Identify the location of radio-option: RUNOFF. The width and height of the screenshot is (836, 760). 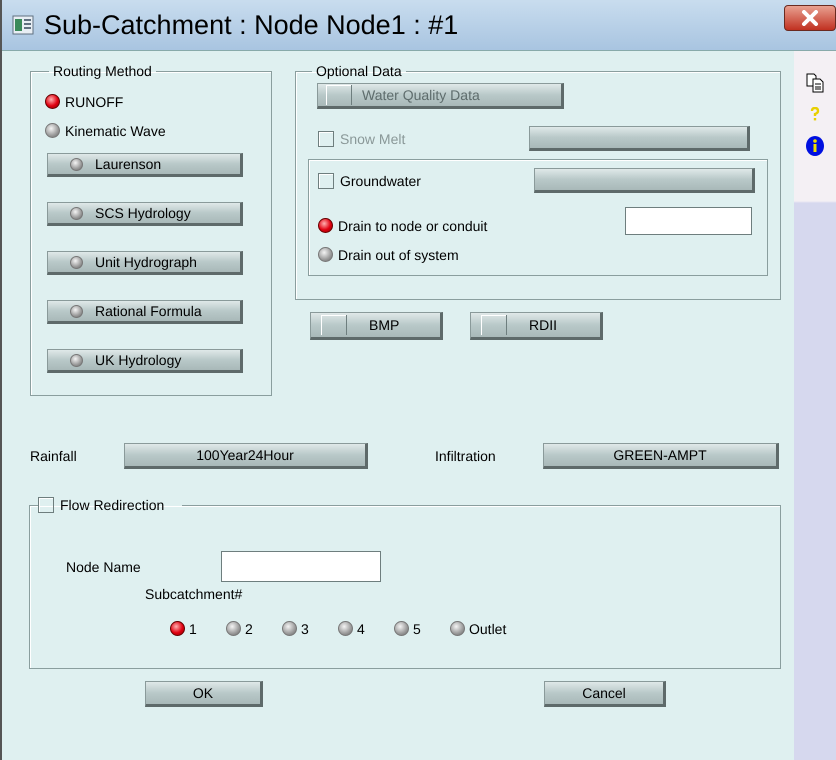
(158, 101).